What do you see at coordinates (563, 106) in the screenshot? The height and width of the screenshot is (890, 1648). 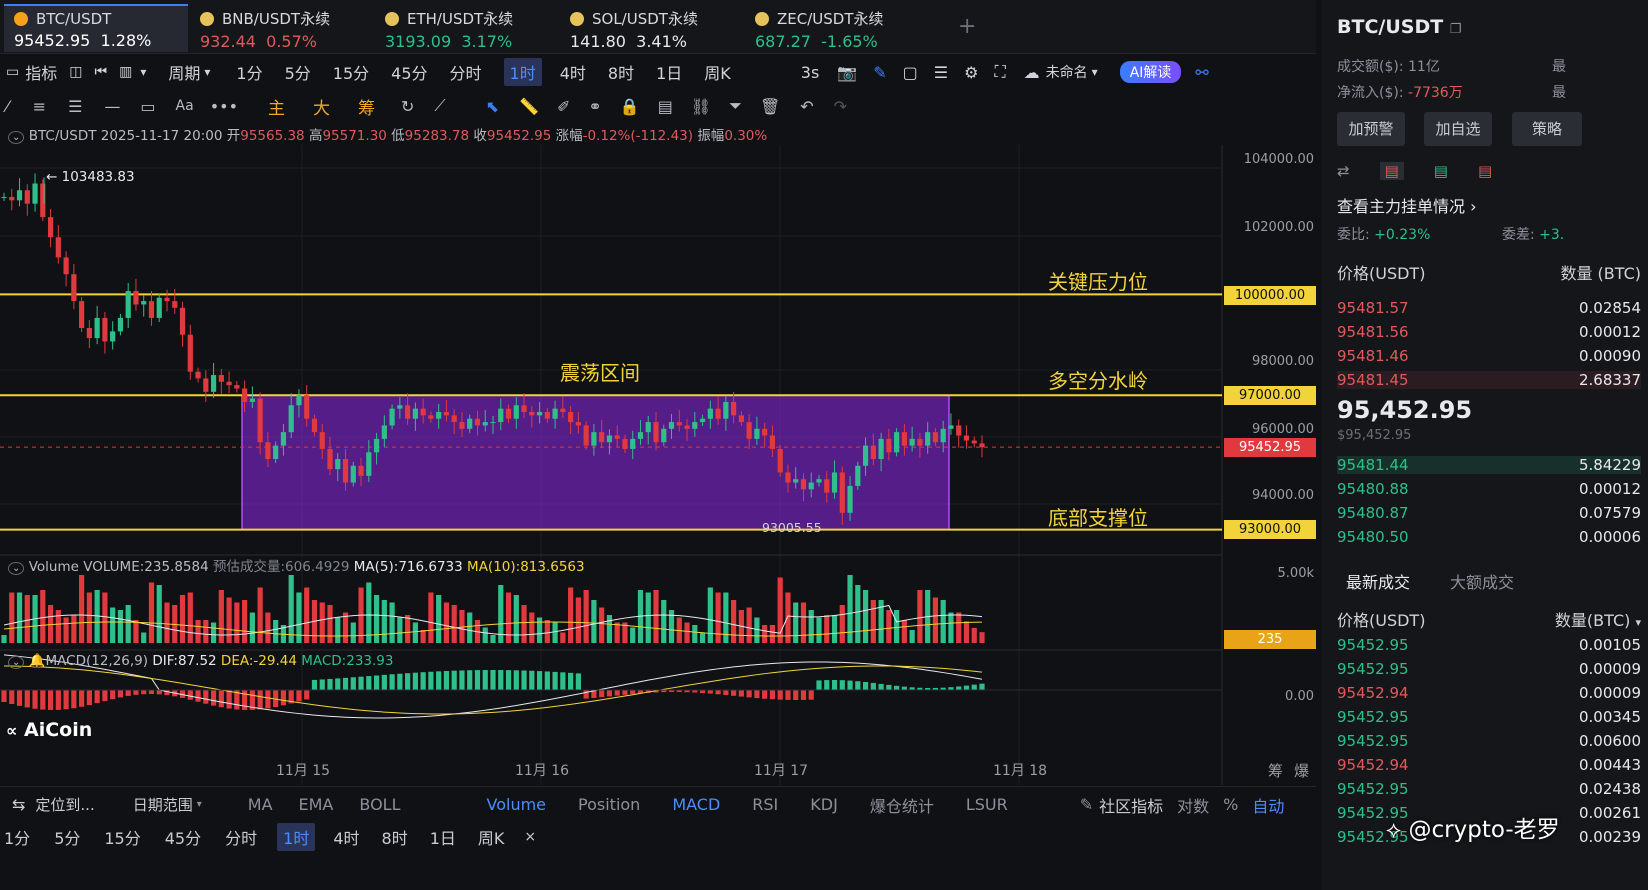 I see `eraser-icon: ✐` at bounding box center [563, 106].